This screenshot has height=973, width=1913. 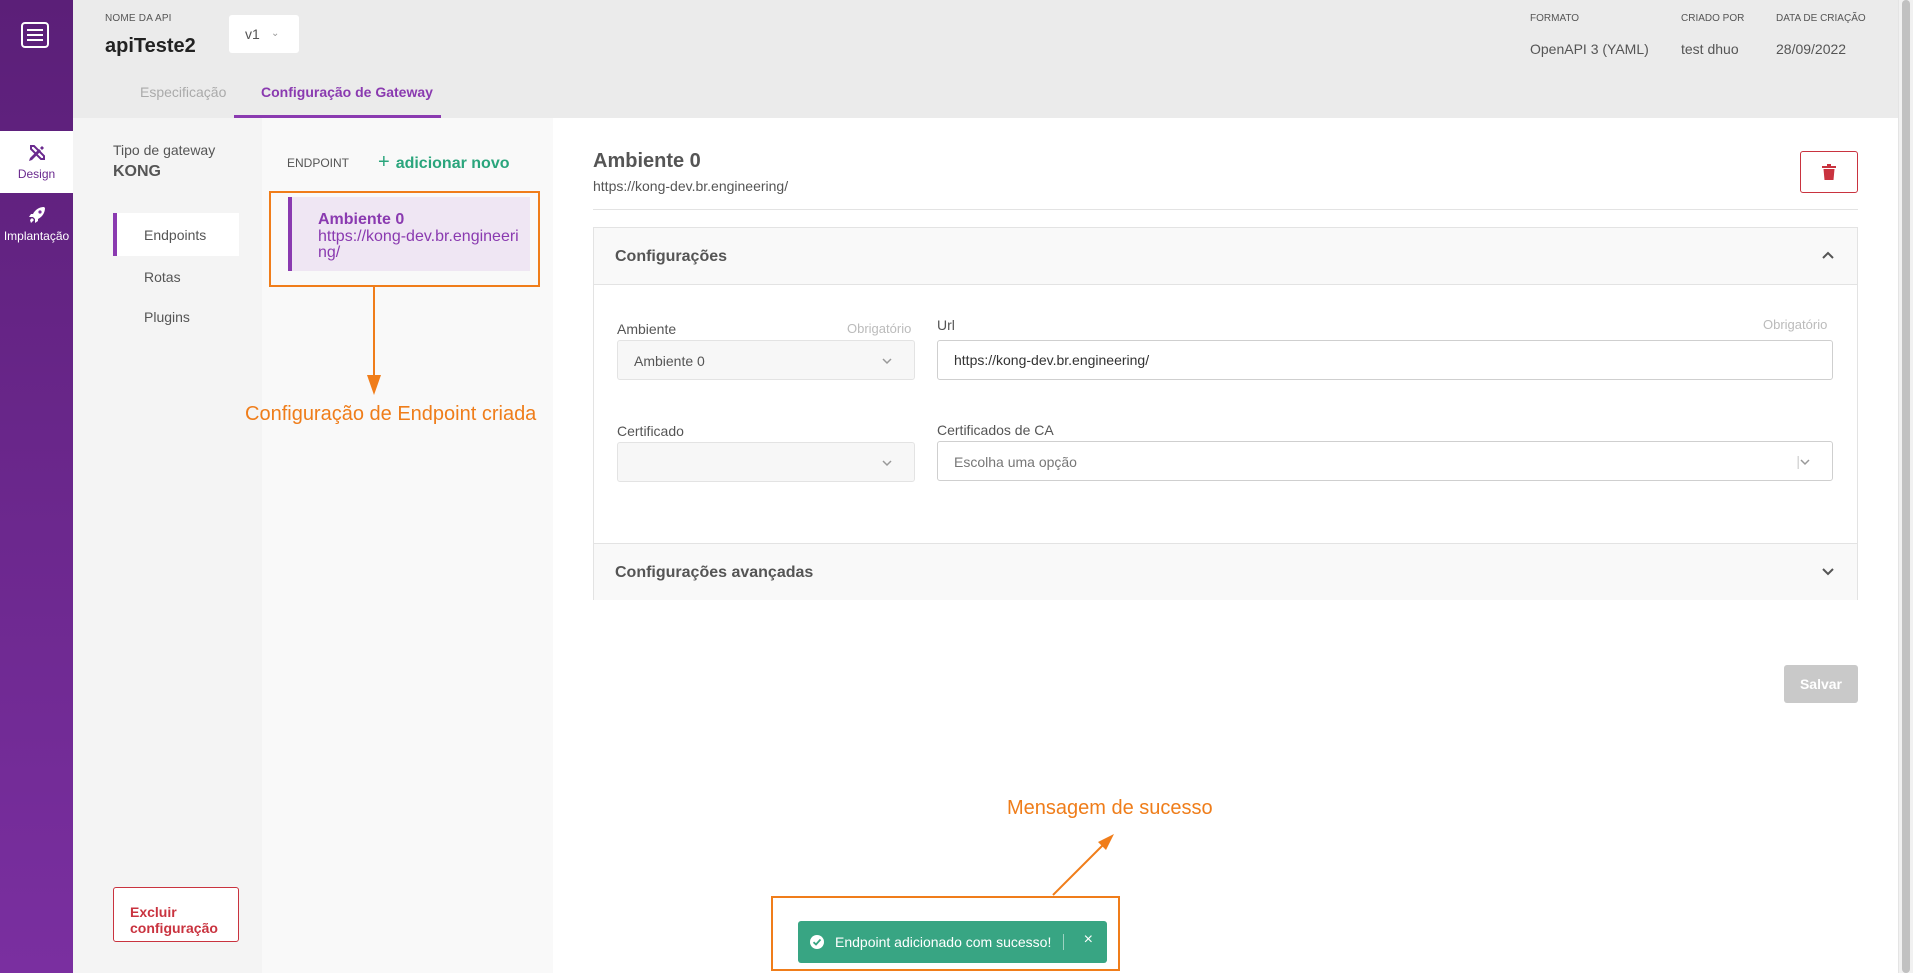 I want to click on section-title: Configurações, so click(x=671, y=256).